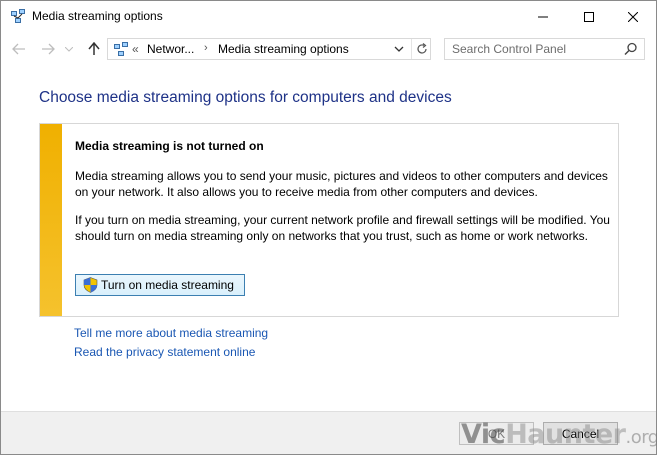  Describe the element at coordinates (328, 16) in the screenshot. I see `title-bar: Media streaming options` at that location.